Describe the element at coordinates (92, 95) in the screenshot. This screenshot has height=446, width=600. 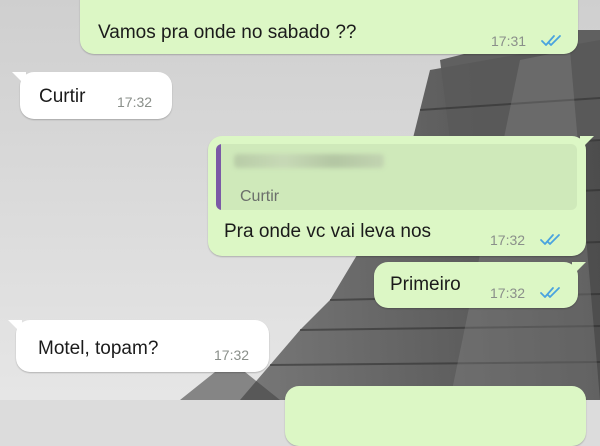
I see `message-bubble-incoming: Curtir 17:32` at that location.